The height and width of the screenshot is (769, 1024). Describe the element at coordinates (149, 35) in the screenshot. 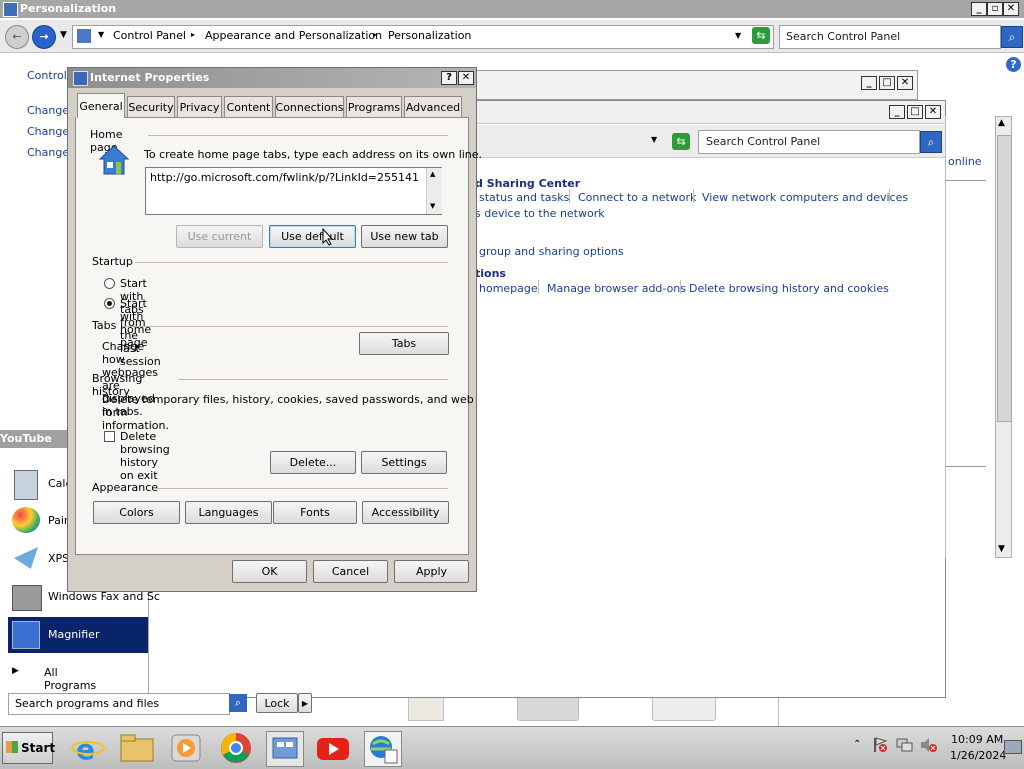

I see `breadcrumb-control-panel: Control Panel` at that location.